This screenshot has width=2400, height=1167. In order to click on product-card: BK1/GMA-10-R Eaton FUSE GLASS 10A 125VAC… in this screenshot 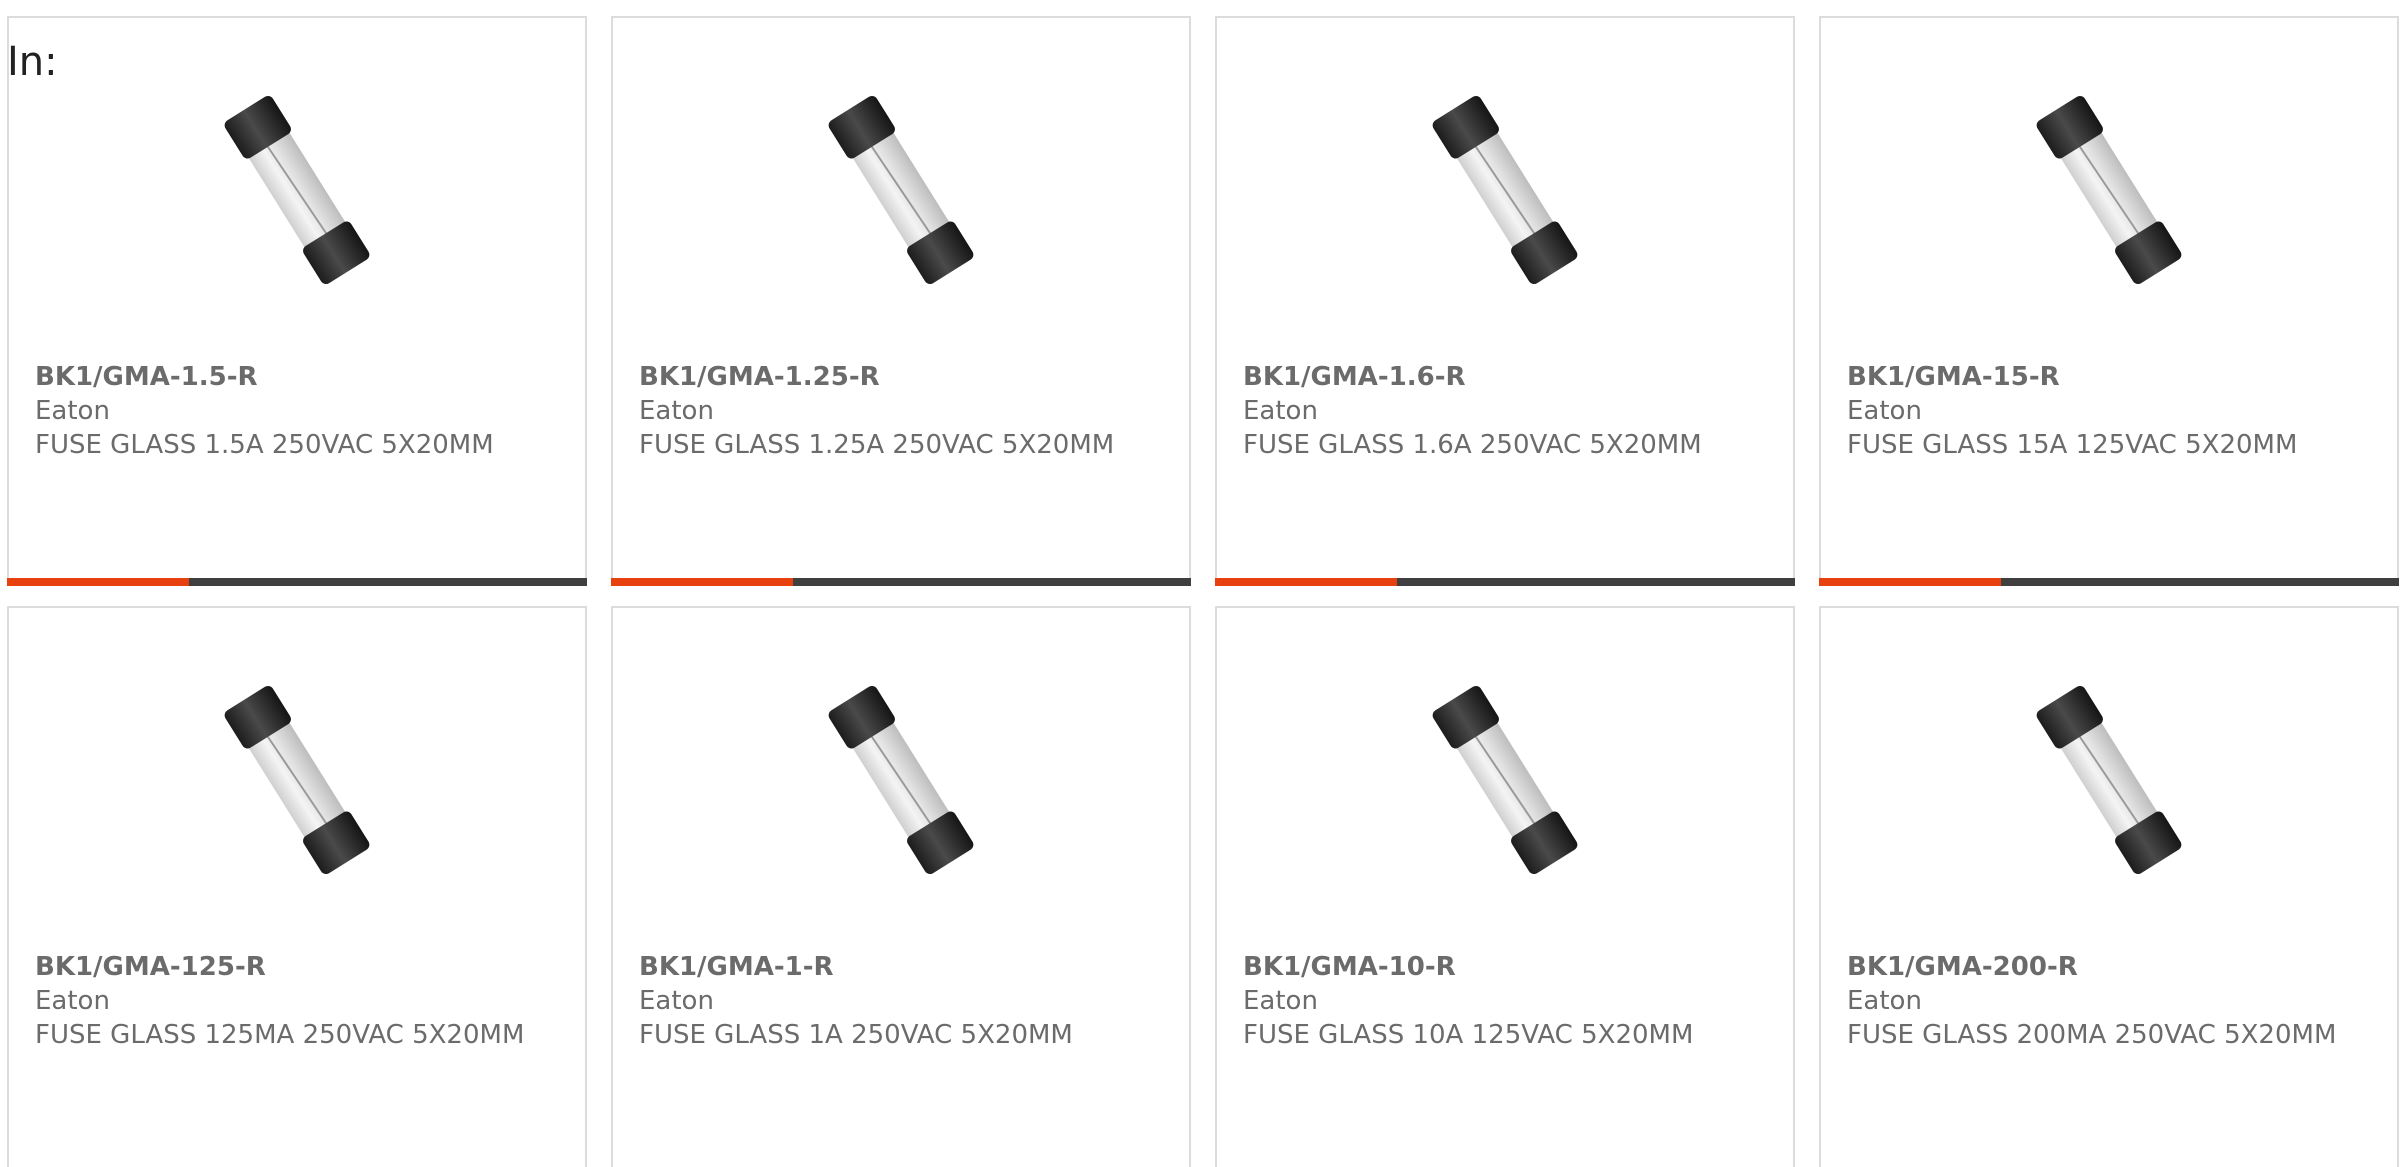, I will do `click(1505, 886)`.